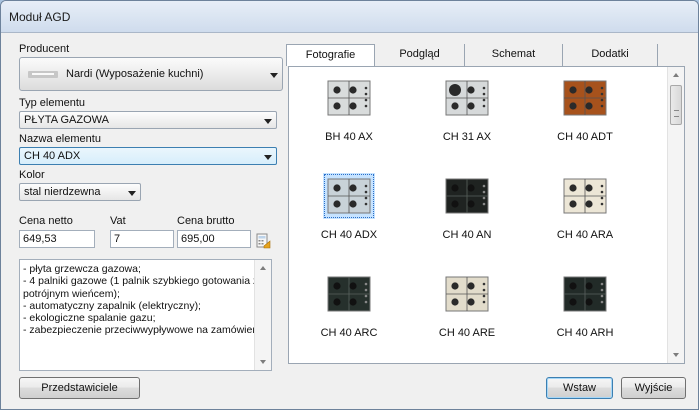 The height and width of the screenshot is (410, 699). I want to click on gallery-item-caption: CH 40 ARC, so click(349, 333).